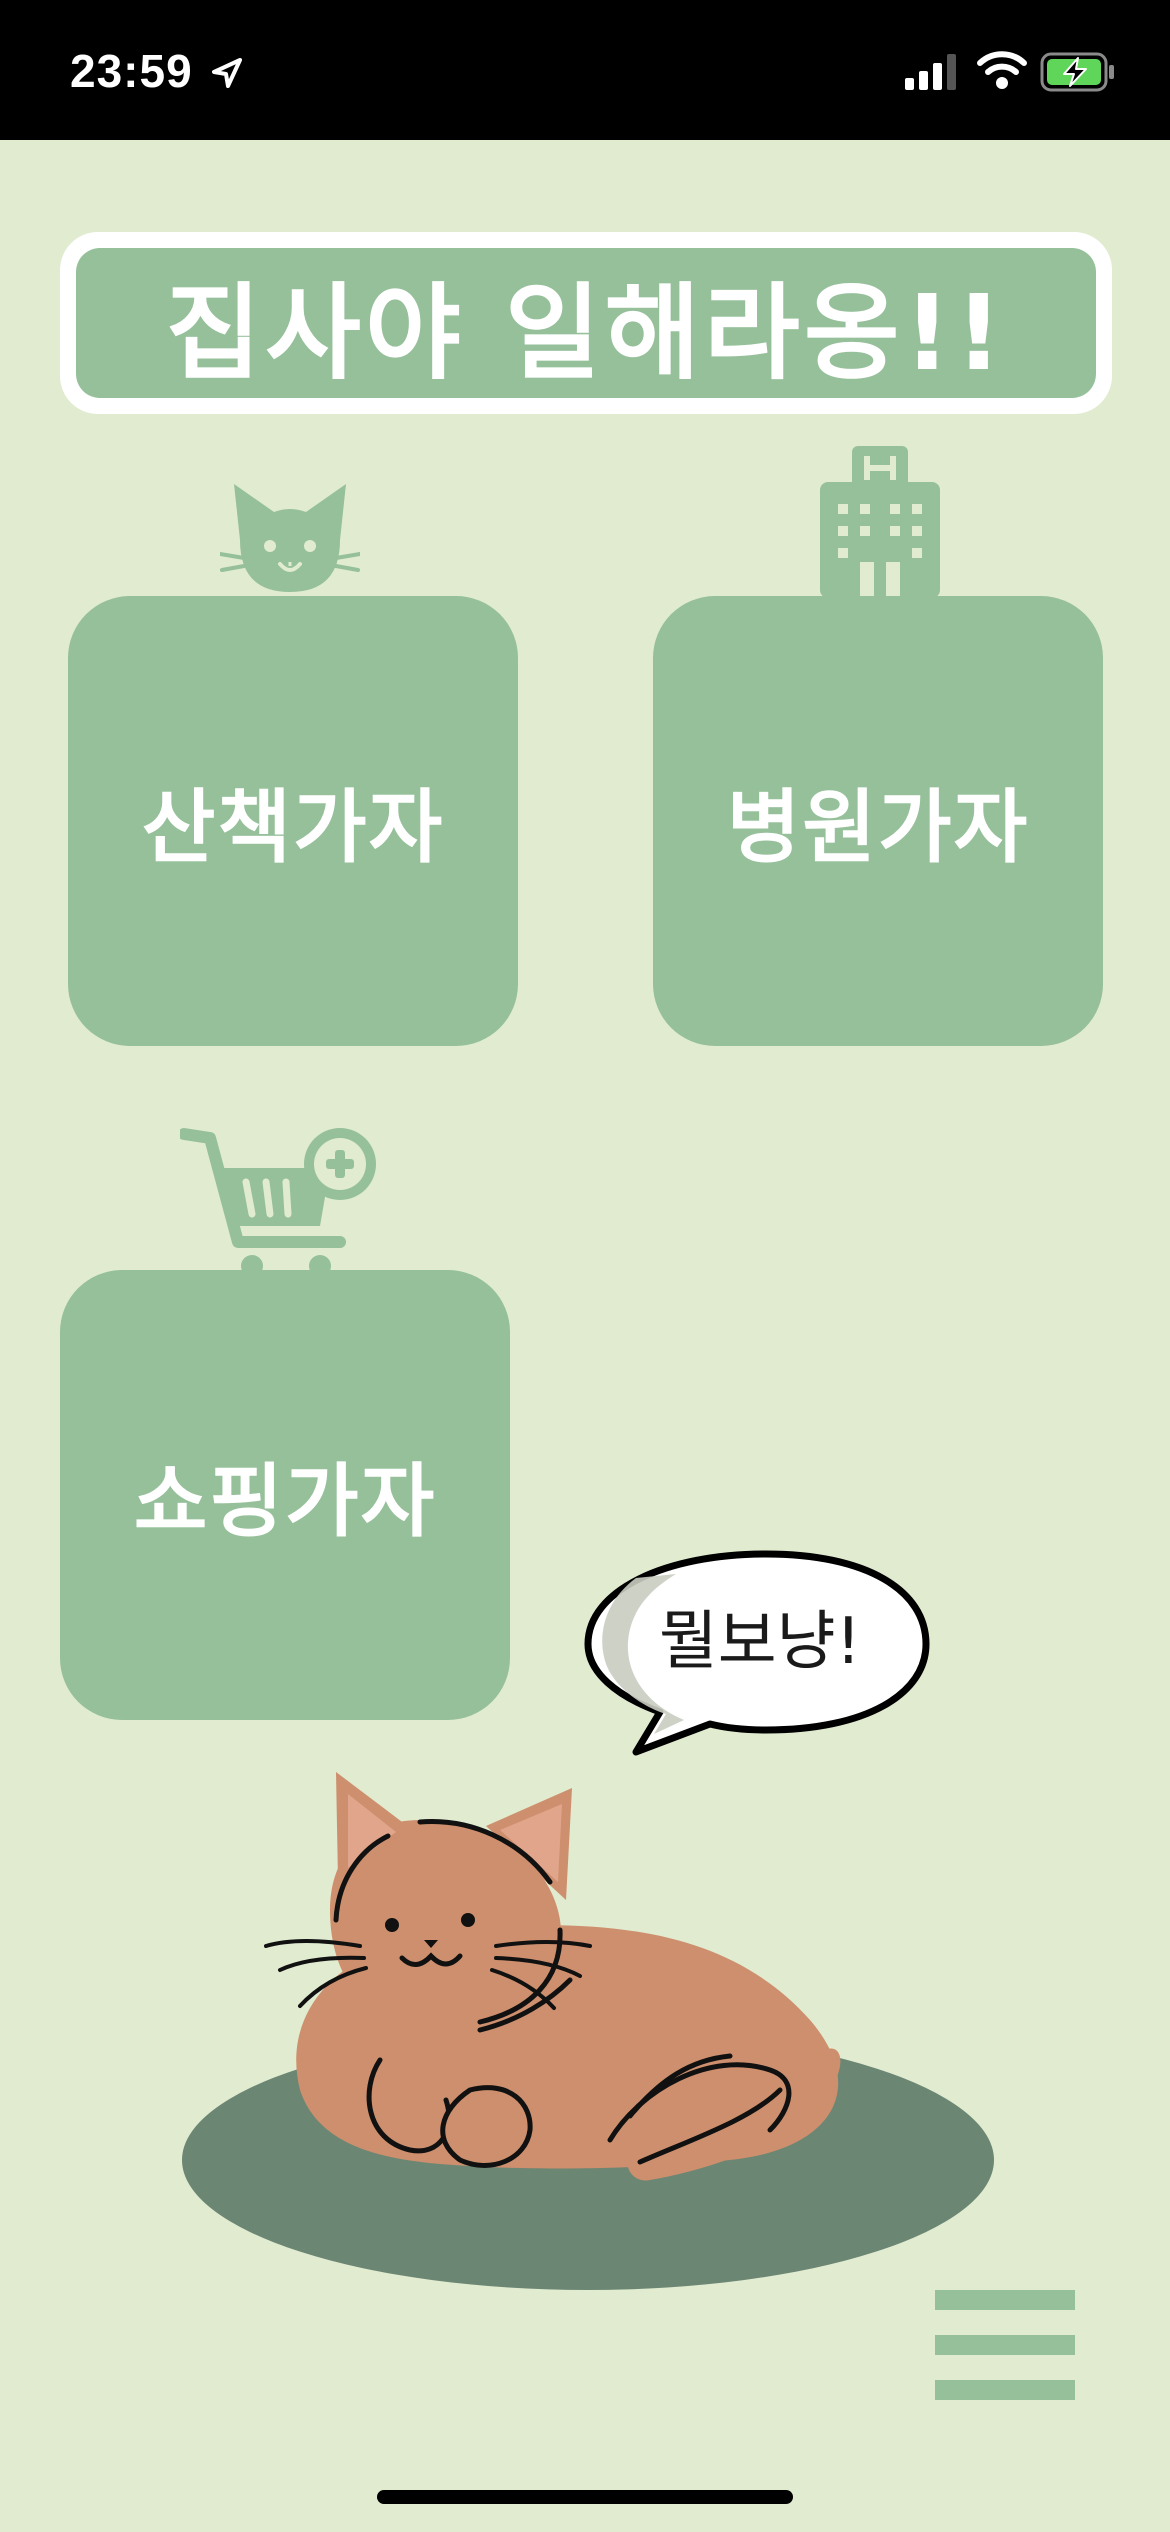 The width and height of the screenshot is (1170, 2532). I want to click on shopping-button-label: 쇼핑가자, so click(285, 1501).